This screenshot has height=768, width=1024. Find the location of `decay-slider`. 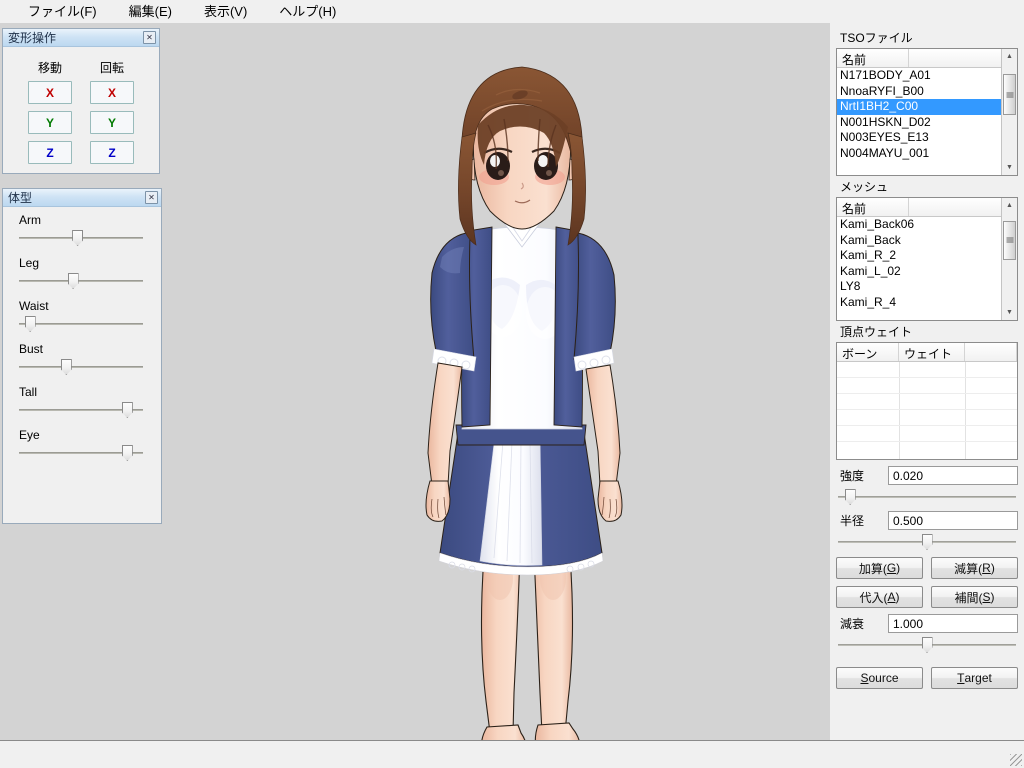

decay-slider is located at coordinates (927, 645).